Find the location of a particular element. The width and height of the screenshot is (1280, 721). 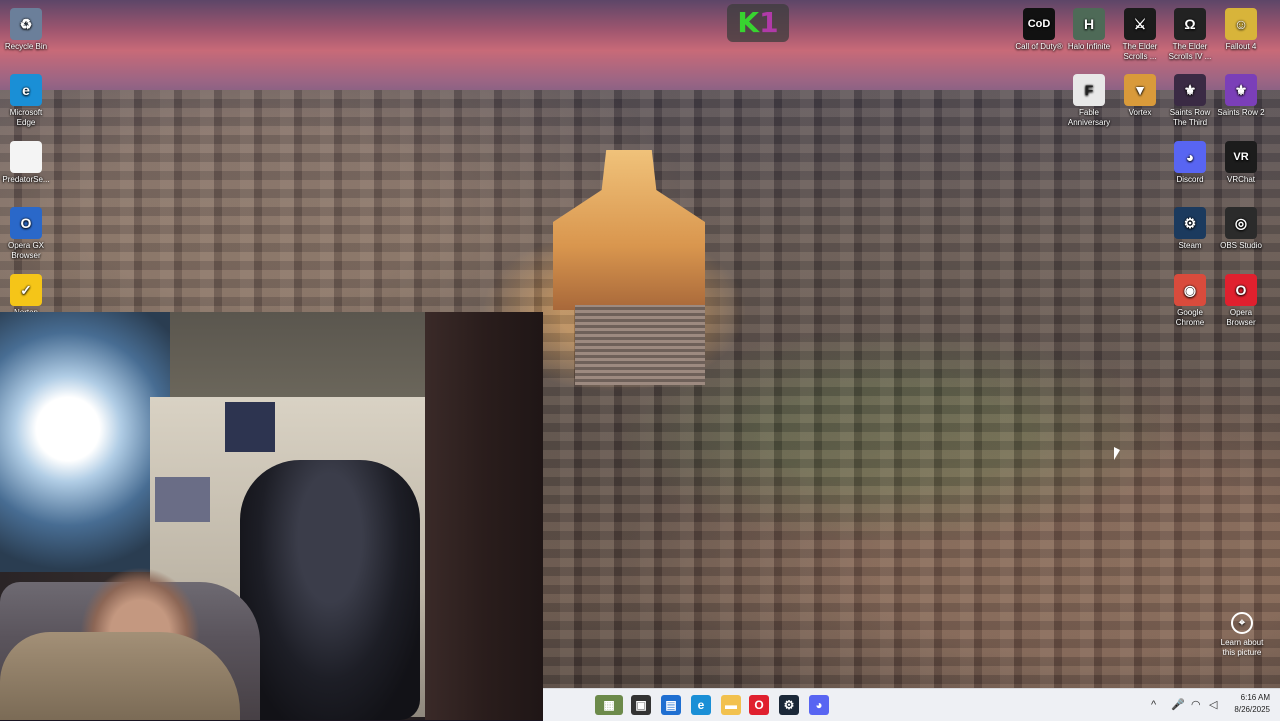

fable-anniversary-icon: F is located at coordinates (1089, 90).